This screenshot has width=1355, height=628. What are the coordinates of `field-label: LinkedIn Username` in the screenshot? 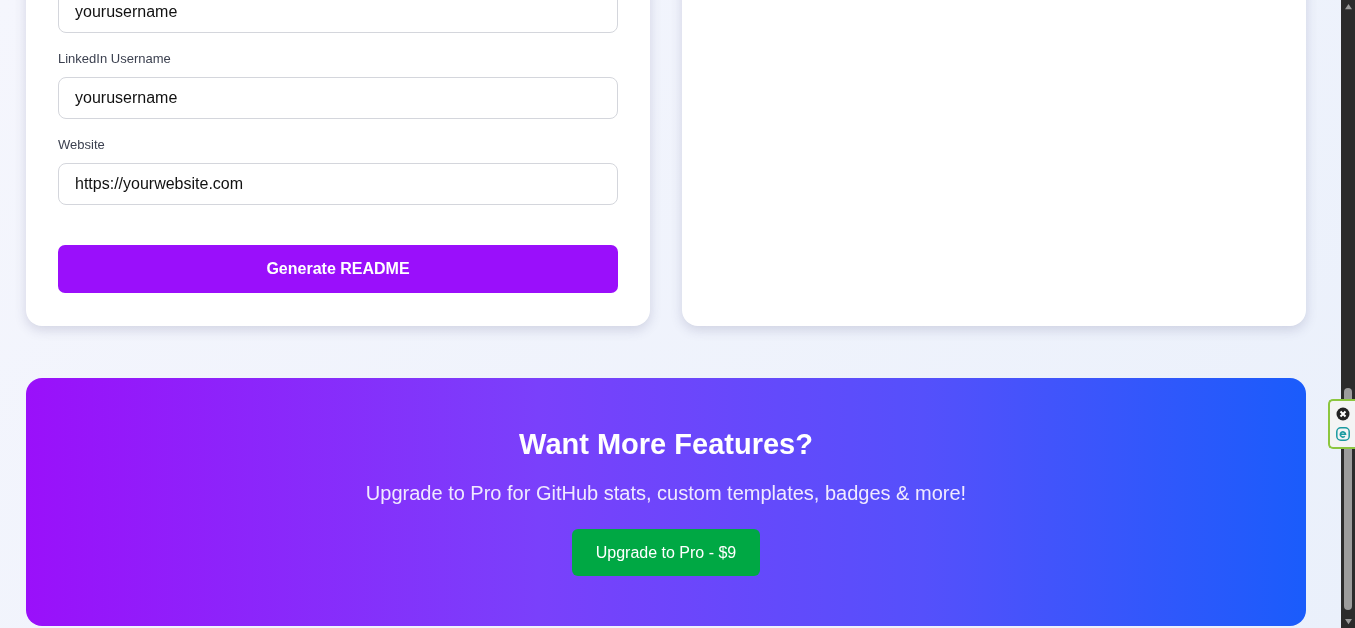 It's located at (115, 59).